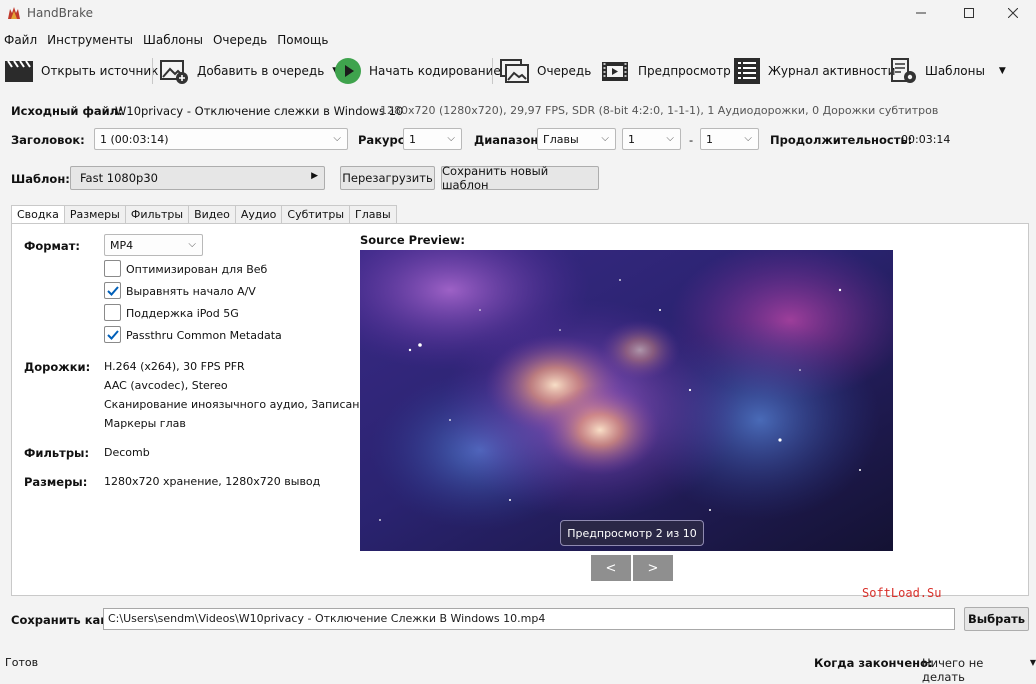 The width and height of the screenshot is (1036, 684). What do you see at coordinates (173, 40) in the screenshot?
I see `menu-presets: Шаблоны` at bounding box center [173, 40].